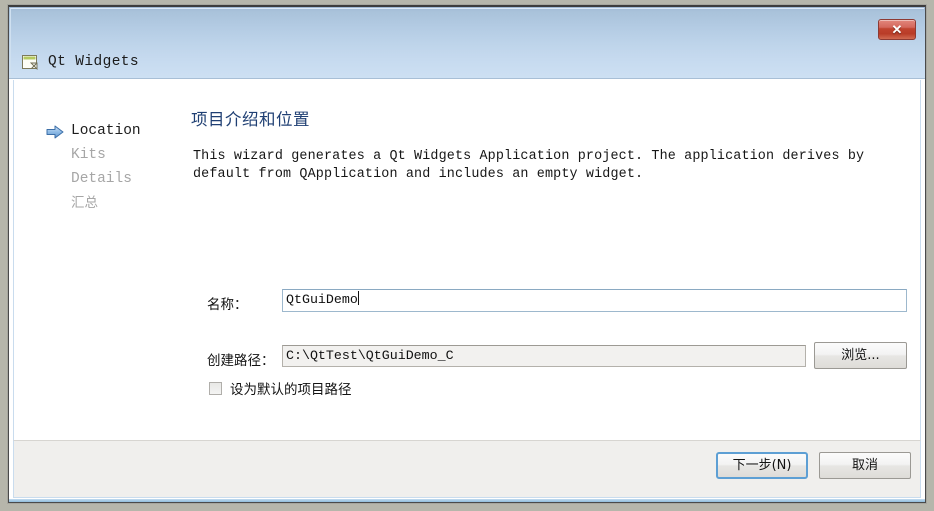 This screenshot has width=934, height=511. I want to click on nav-item-kits: Kits, so click(102, 155).